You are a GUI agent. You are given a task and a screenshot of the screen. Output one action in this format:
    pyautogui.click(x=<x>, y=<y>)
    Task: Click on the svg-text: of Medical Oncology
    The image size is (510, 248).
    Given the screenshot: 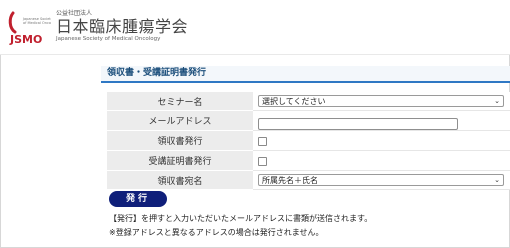 What is the action you would take?
    pyautogui.click(x=37, y=23)
    